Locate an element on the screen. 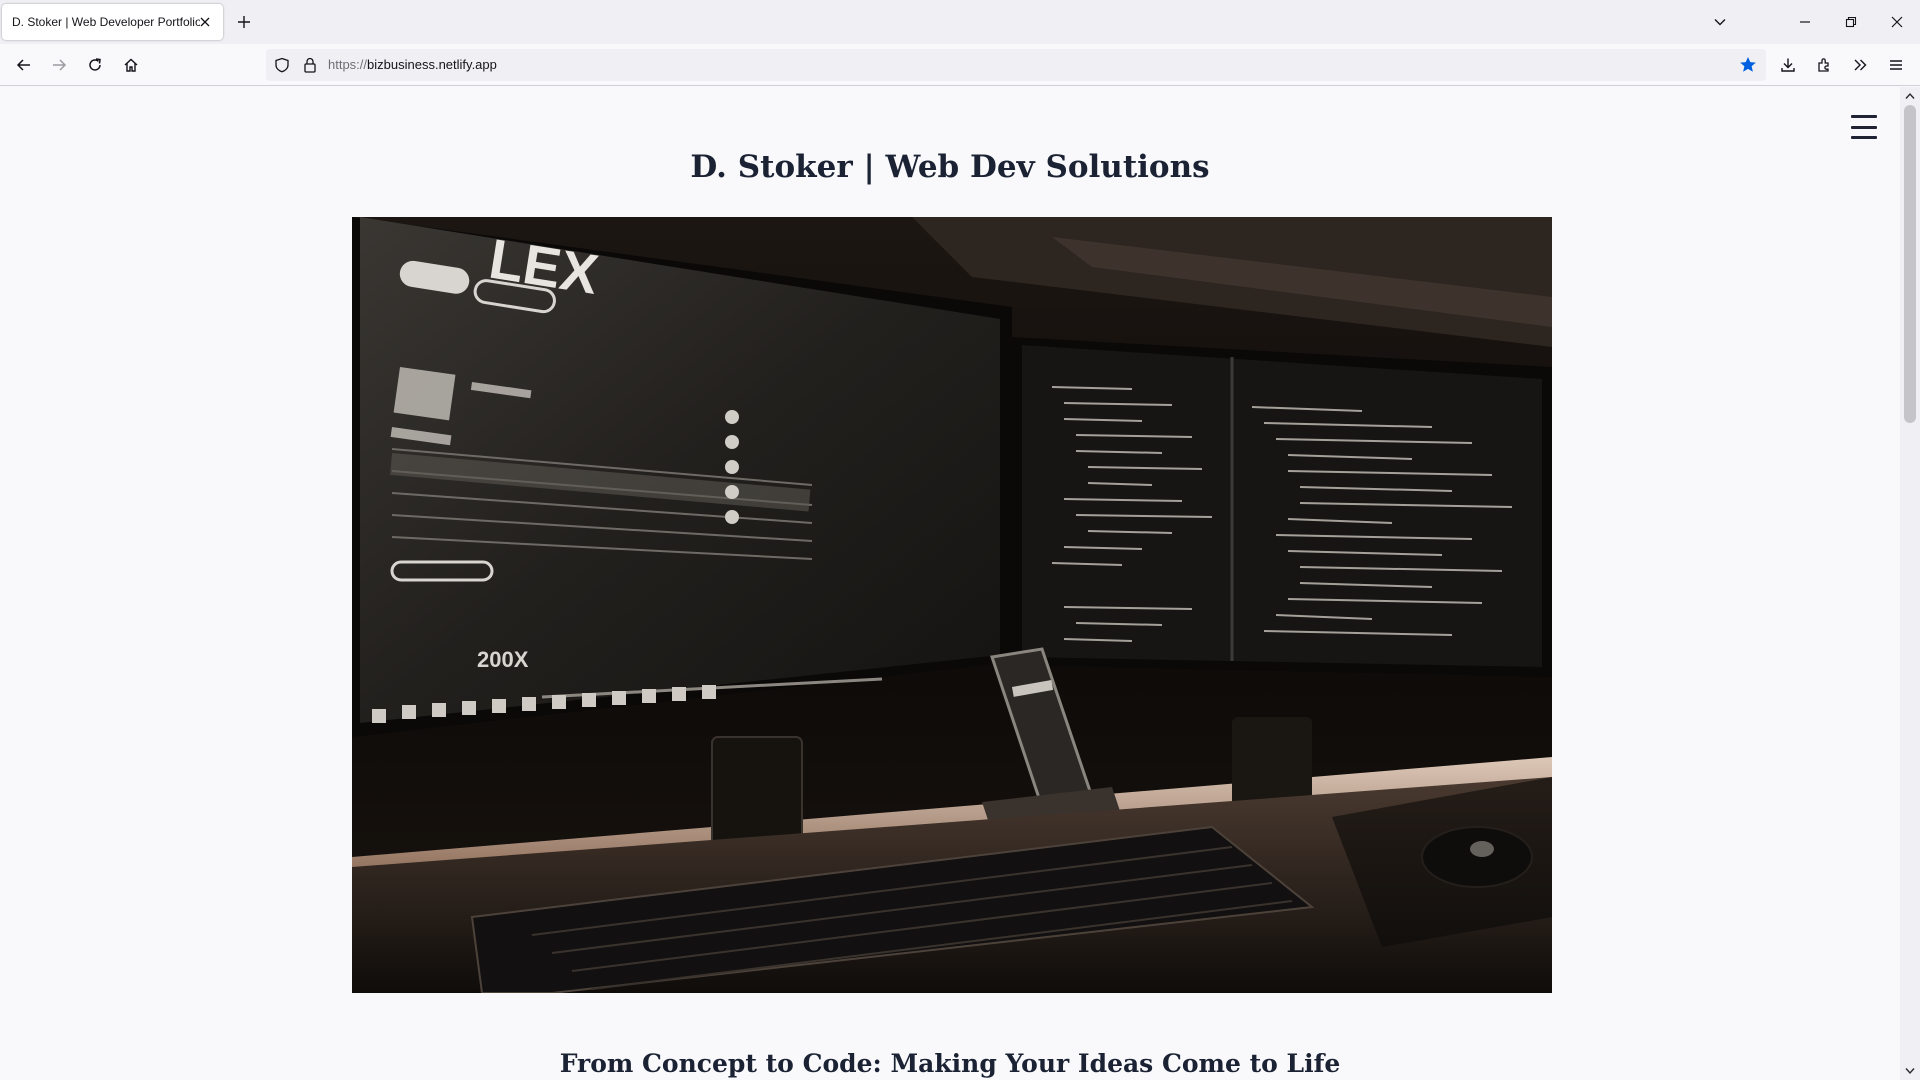 The width and height of the screenshot is (1920, 1080). site-menu-icon is located at coordinates (1864, 127).